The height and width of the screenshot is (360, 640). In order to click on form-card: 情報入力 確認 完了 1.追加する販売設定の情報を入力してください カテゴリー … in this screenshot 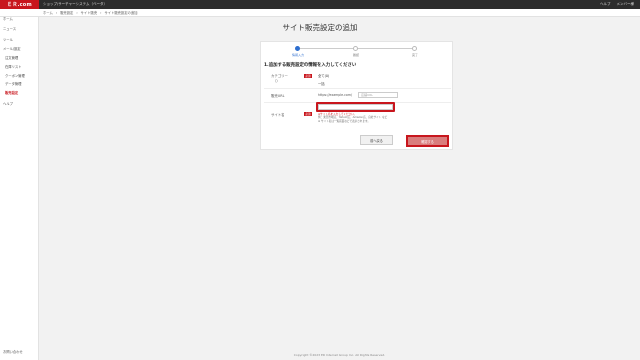, I will do `click(356, 95)`.